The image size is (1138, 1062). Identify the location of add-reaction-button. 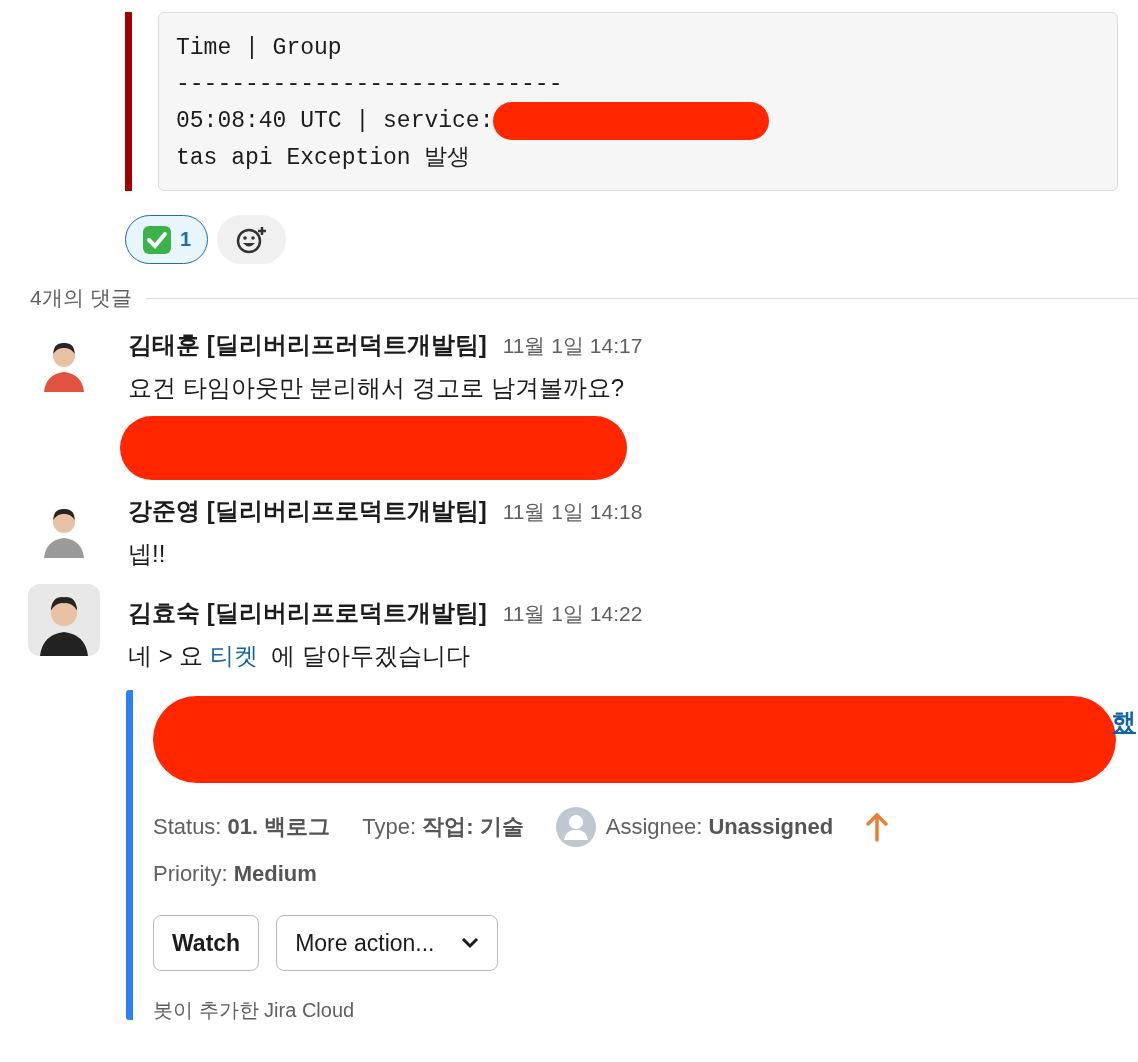
(252, 239).